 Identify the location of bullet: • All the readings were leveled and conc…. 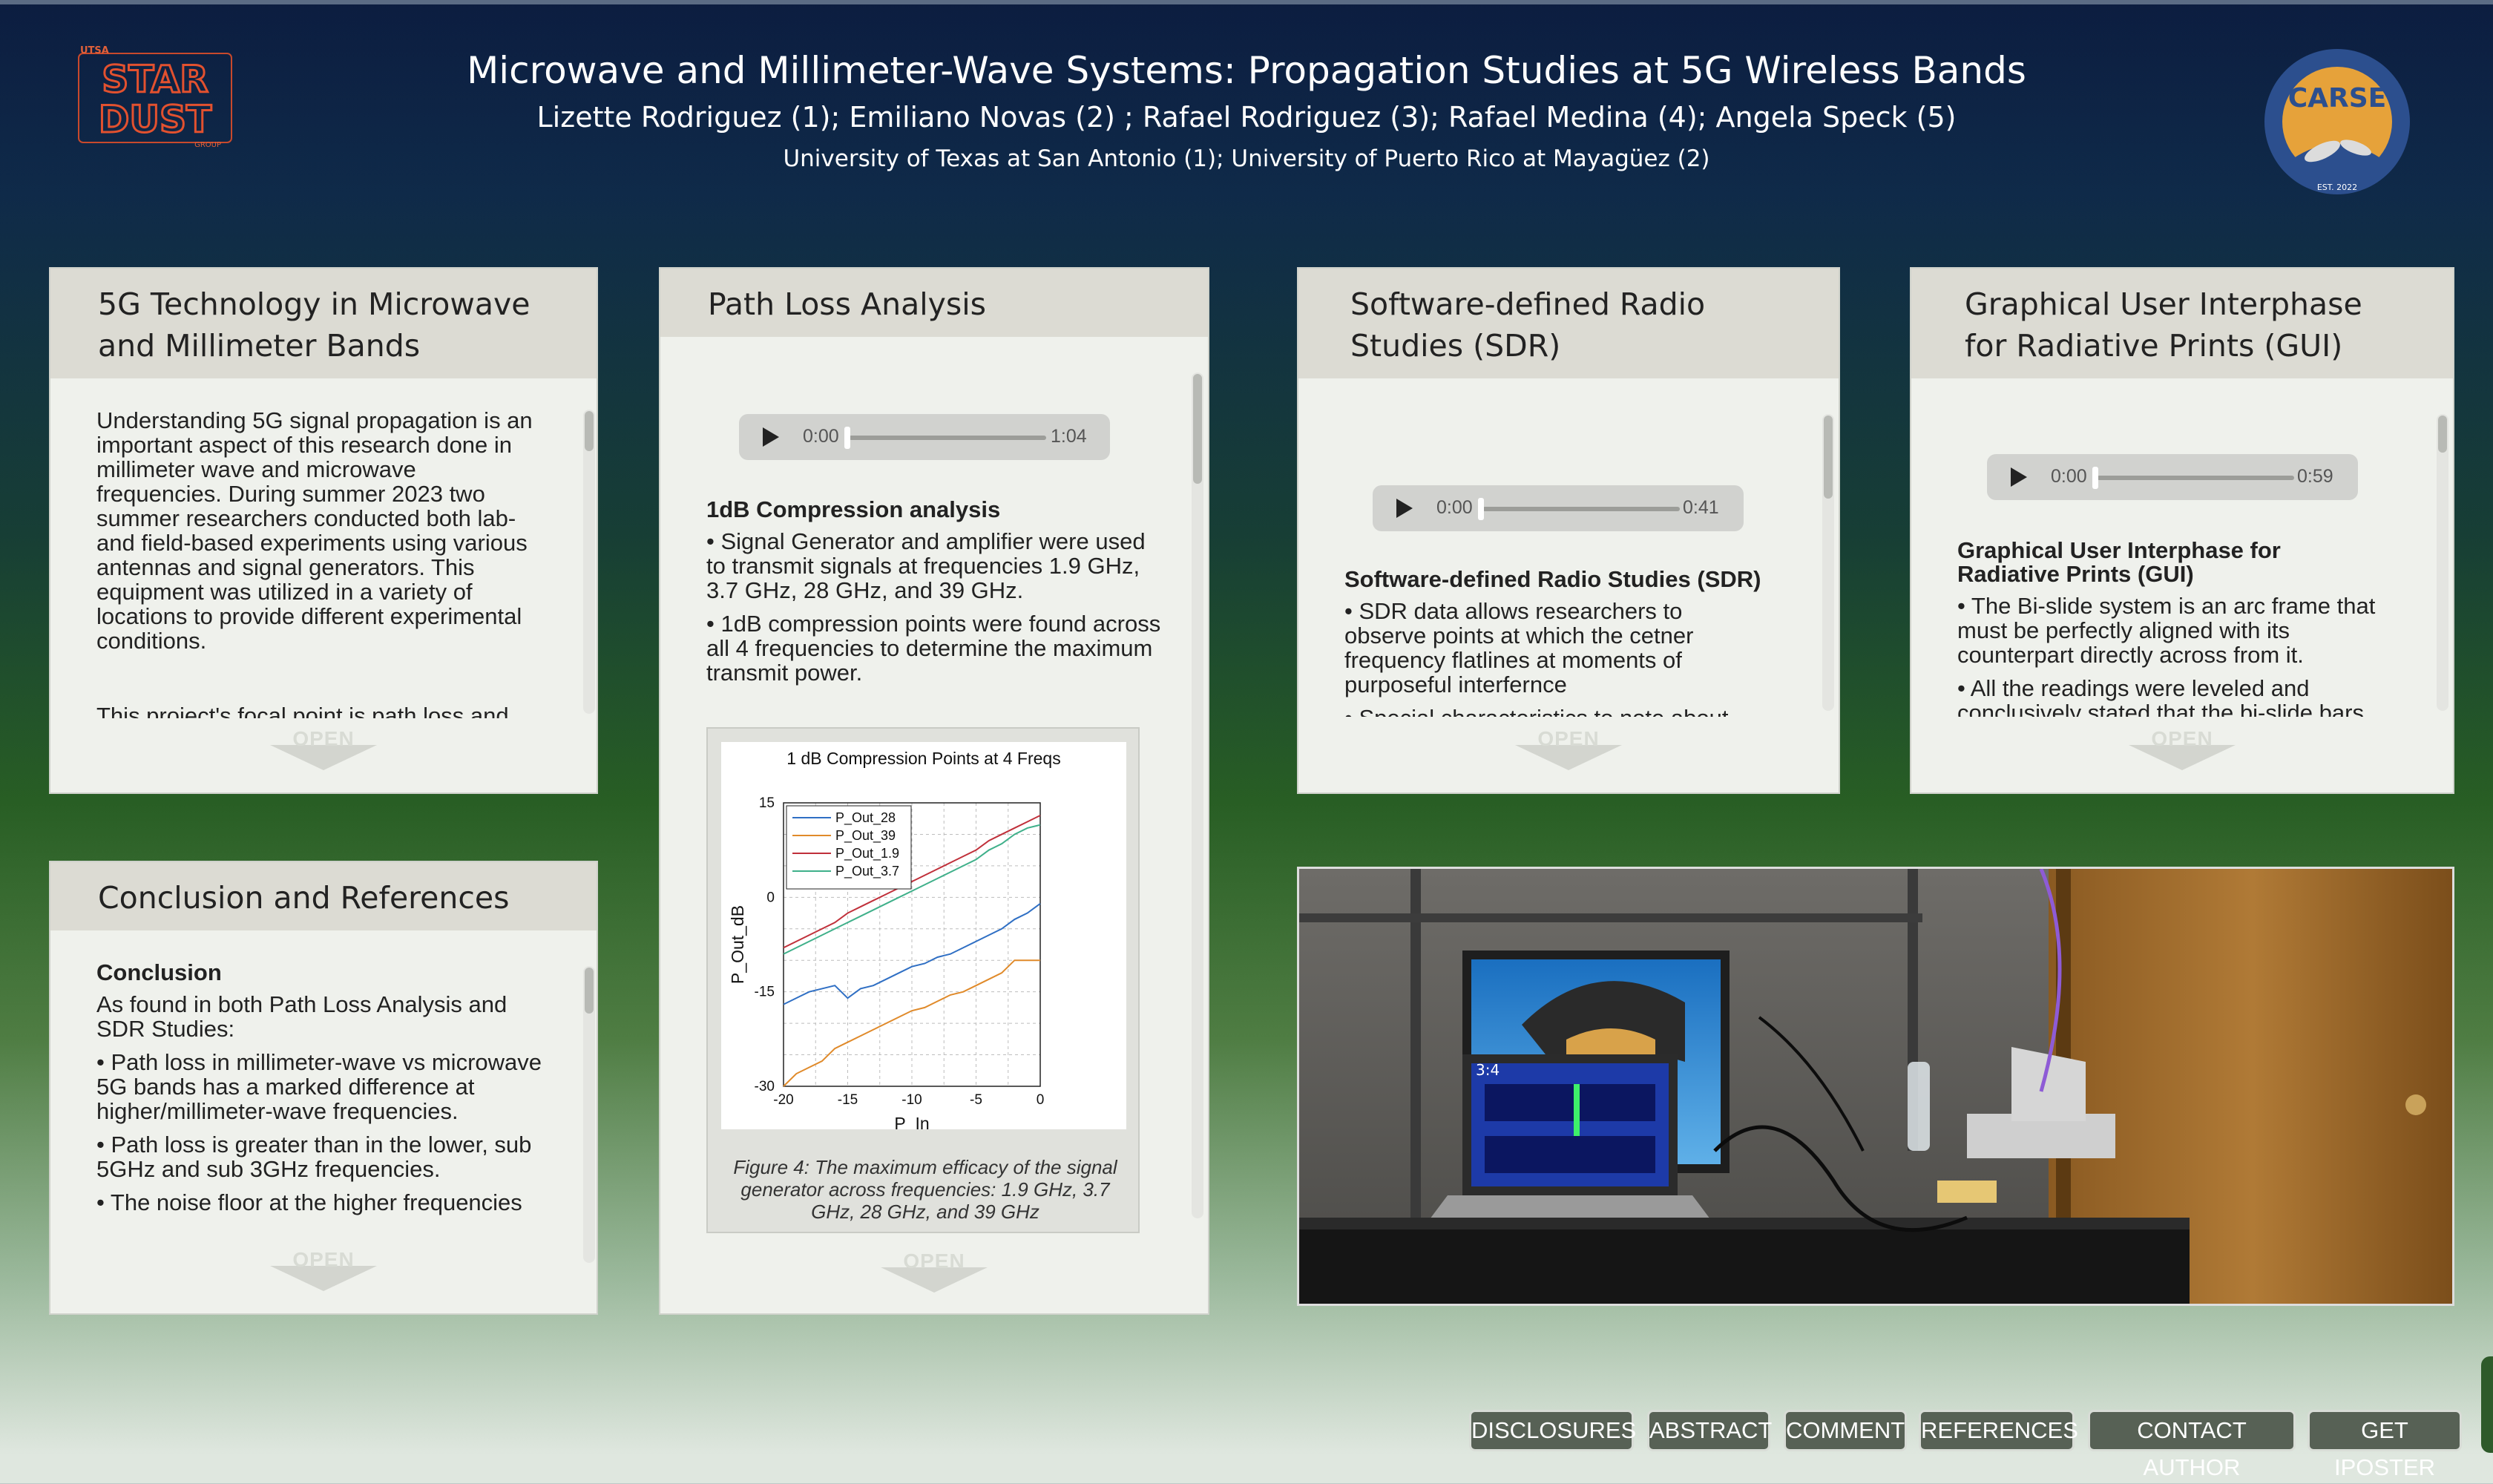
(2160, 696).